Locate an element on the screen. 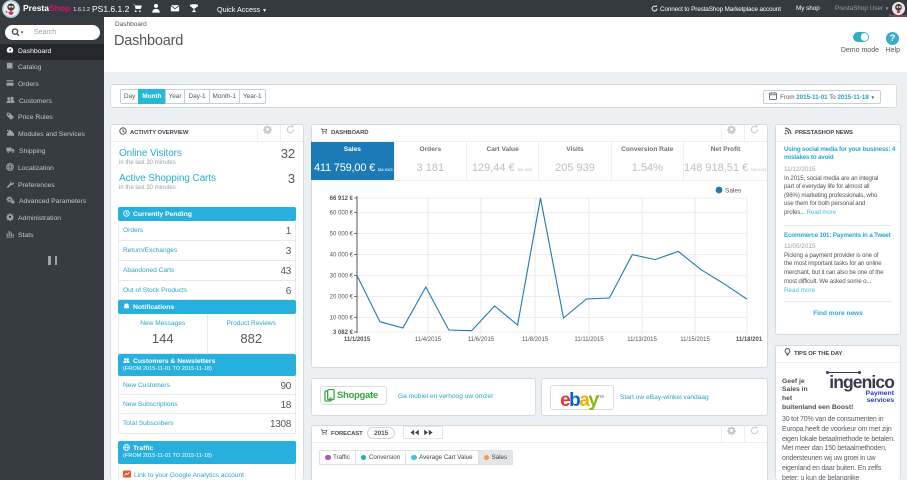 The height and width of the screenshot is (480, 907). svg-text: 11/18/201 is located at coordinates (749, 340).